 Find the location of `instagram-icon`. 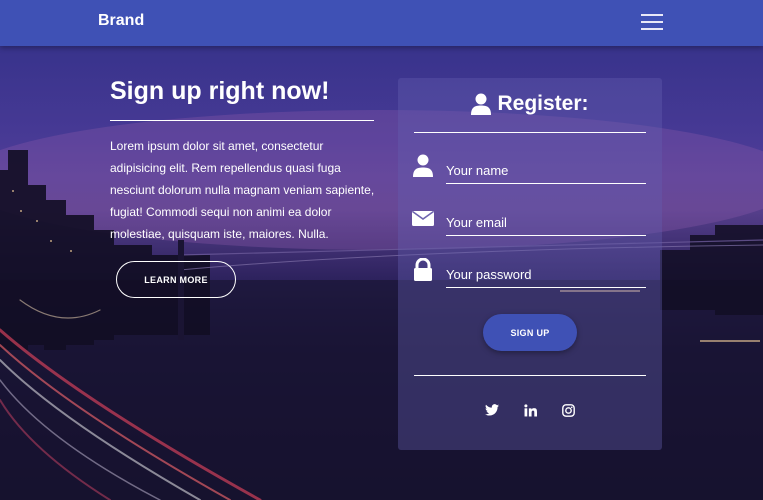

instagram-icon is located at coordinates (568, 410).